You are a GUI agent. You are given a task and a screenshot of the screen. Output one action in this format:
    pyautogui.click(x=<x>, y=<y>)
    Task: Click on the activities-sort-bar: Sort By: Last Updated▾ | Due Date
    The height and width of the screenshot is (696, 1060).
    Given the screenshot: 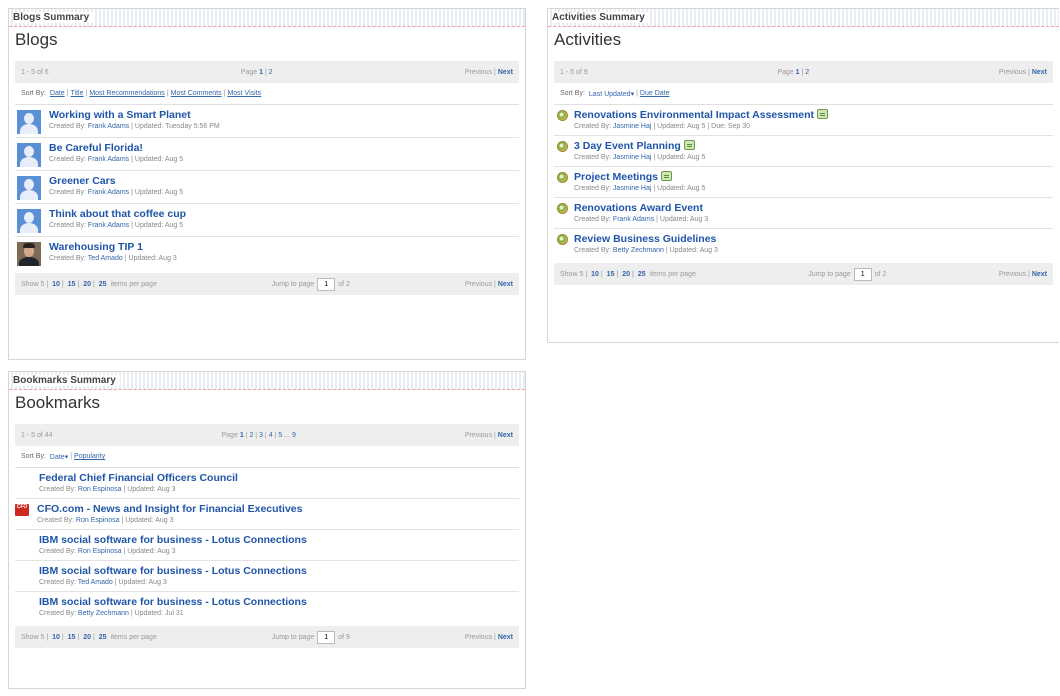 What is the action you would take?
    pyautogui.click(x=803, y=94)
    